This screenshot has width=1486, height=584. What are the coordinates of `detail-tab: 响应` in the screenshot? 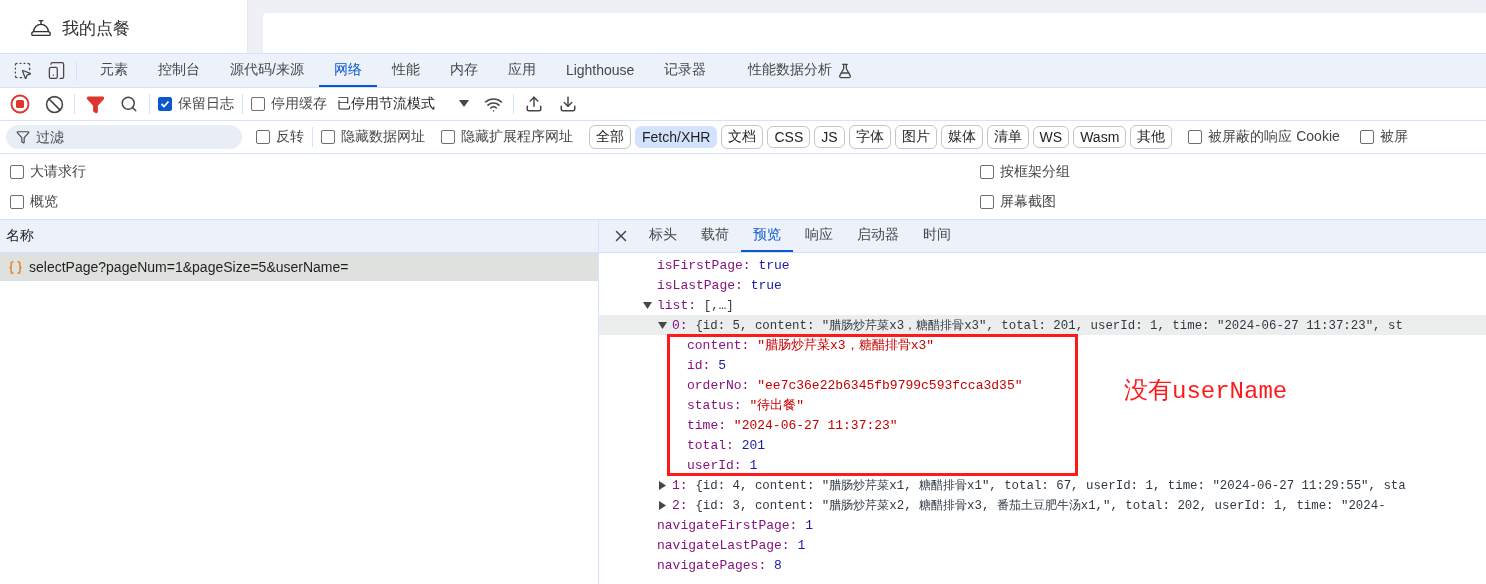 It's located at (819, 236).